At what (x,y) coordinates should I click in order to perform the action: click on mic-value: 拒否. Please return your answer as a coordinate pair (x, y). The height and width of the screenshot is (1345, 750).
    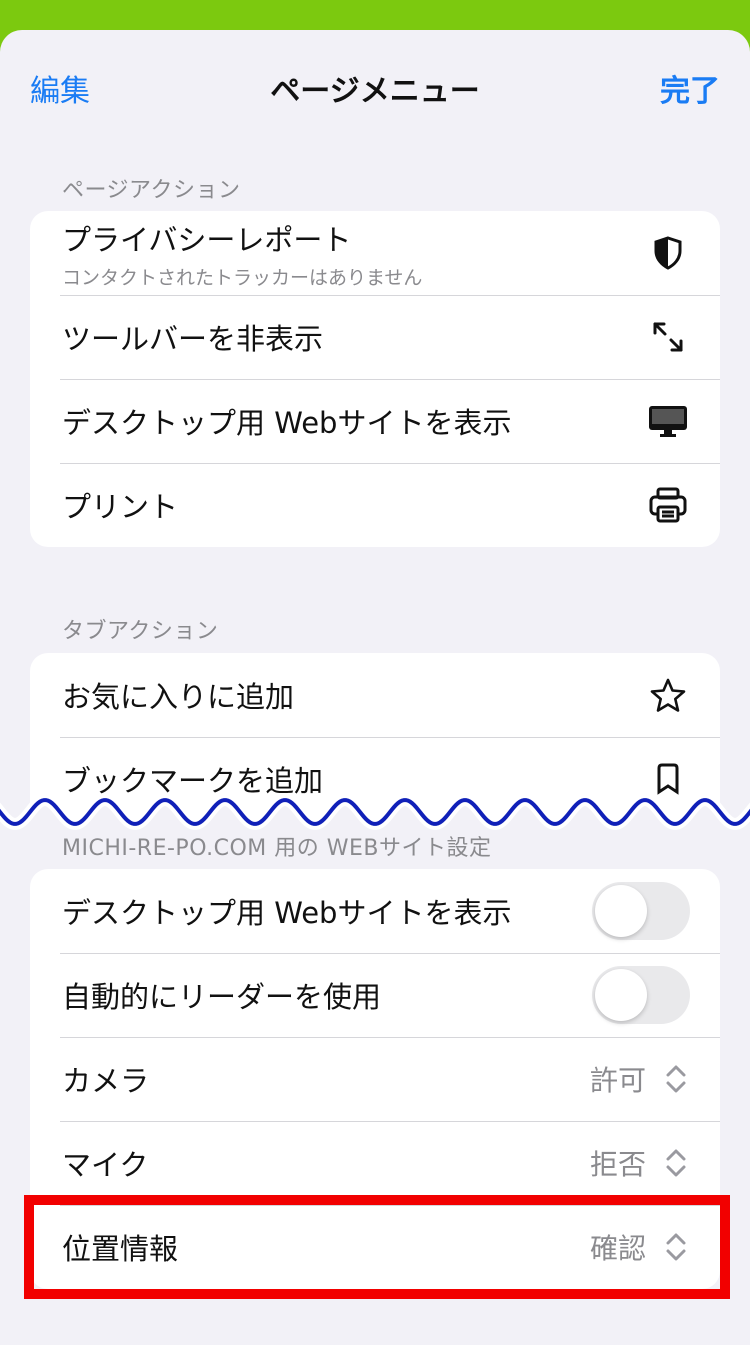
    Looking at the image, I should click on (617, 1164).